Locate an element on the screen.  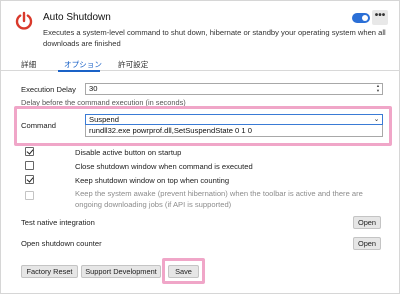
active-tab-indicator is located at coordinates (79, 71).